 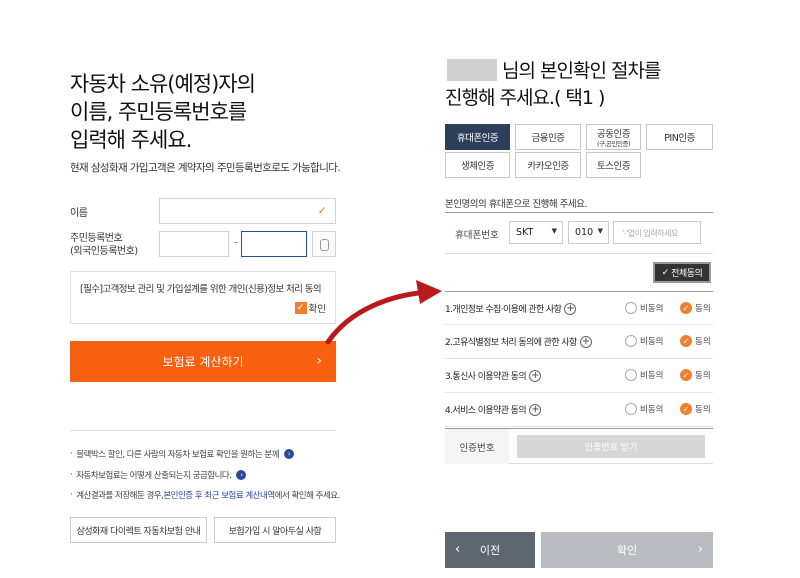 I want to click on confirm-button-label: 확인, so click(x=627, y=550).